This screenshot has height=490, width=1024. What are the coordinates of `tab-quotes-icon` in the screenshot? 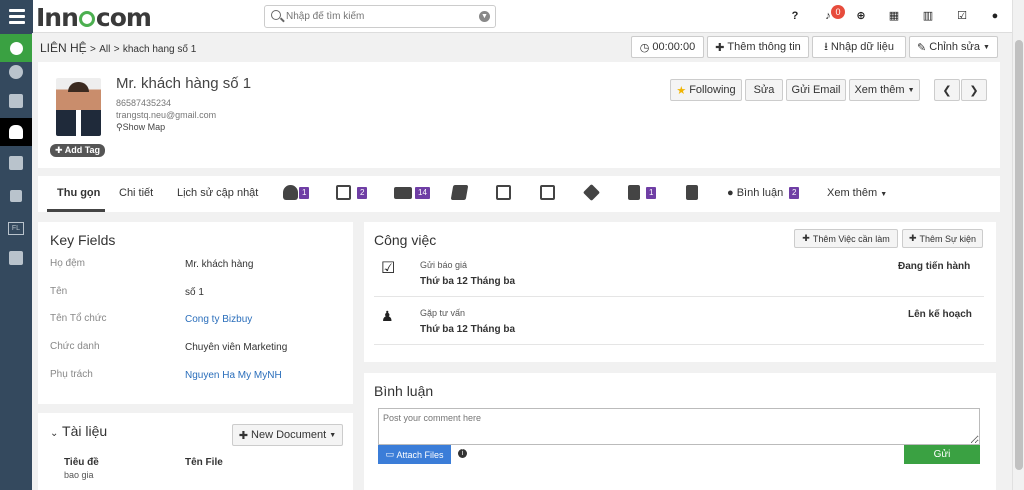 It's located at (547, 192).